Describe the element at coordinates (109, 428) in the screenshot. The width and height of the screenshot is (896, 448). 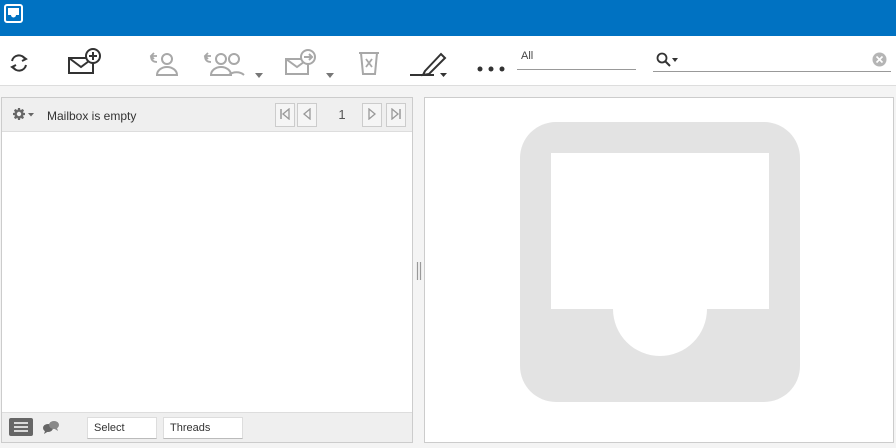
I see `select-menu-label: Select` at that location.